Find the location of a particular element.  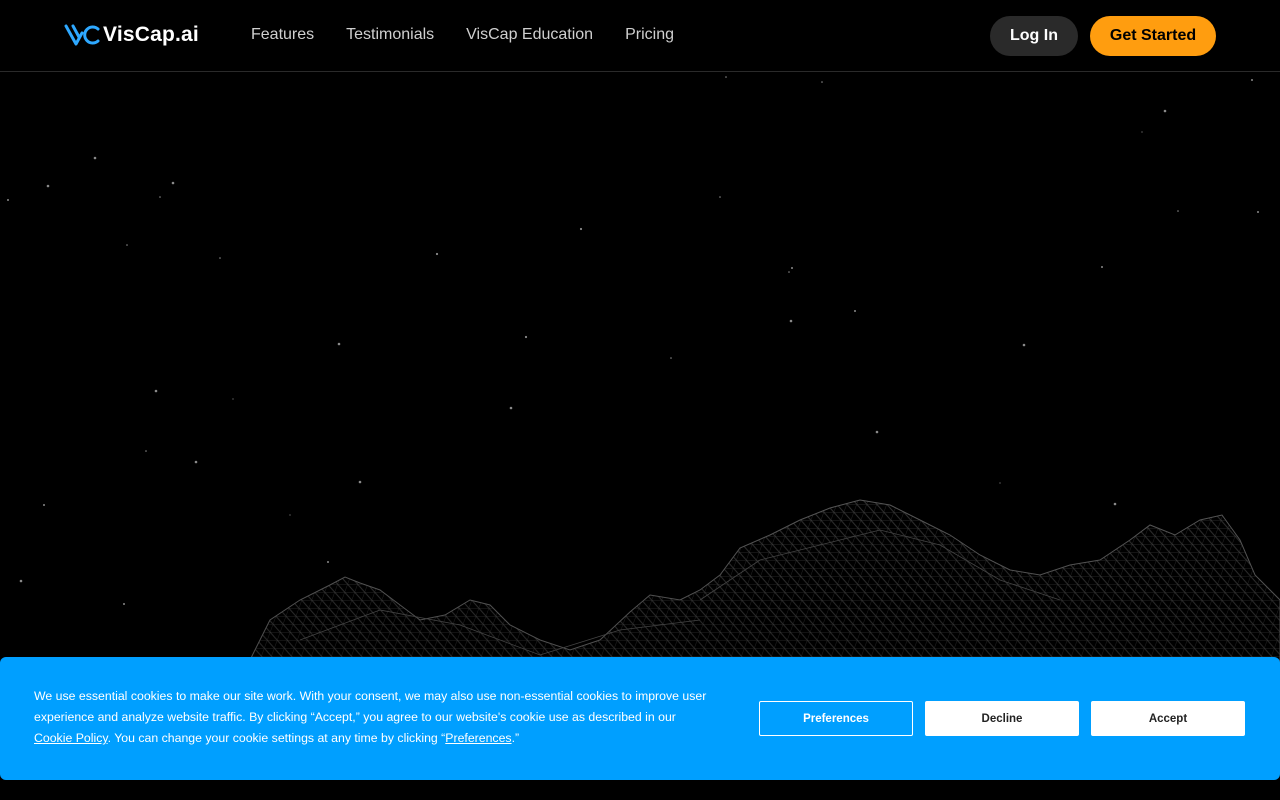

nav-link-features: Features is located at coordinates (282, 35).